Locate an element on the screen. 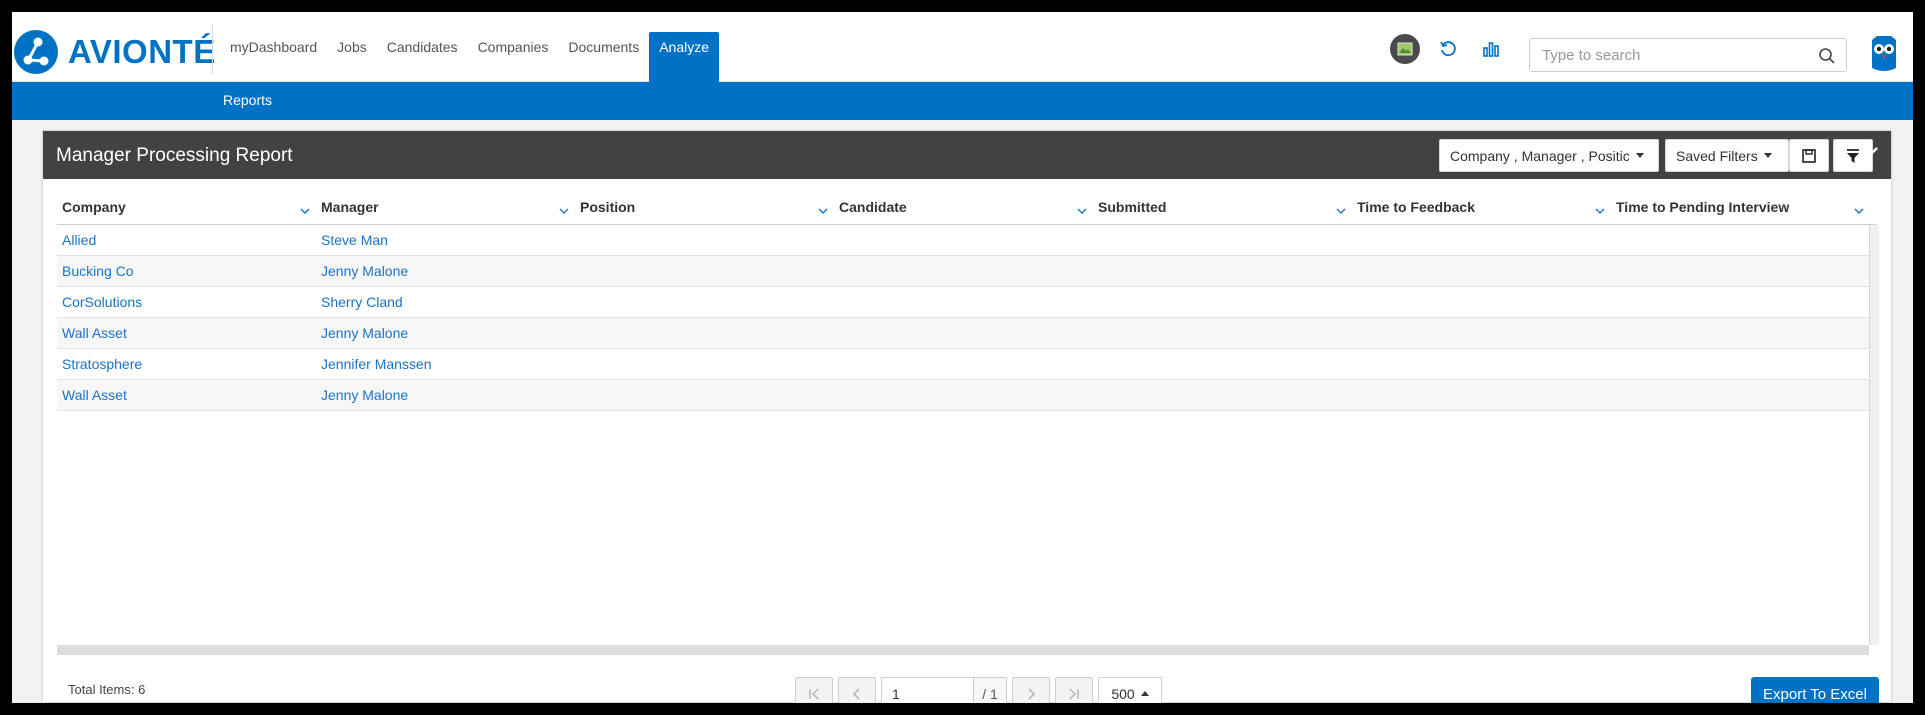 Image resolution: width=1925 pixels, height=715 pixels. total-items-label: Total Items: 6 is located at coordinates (107, 689).